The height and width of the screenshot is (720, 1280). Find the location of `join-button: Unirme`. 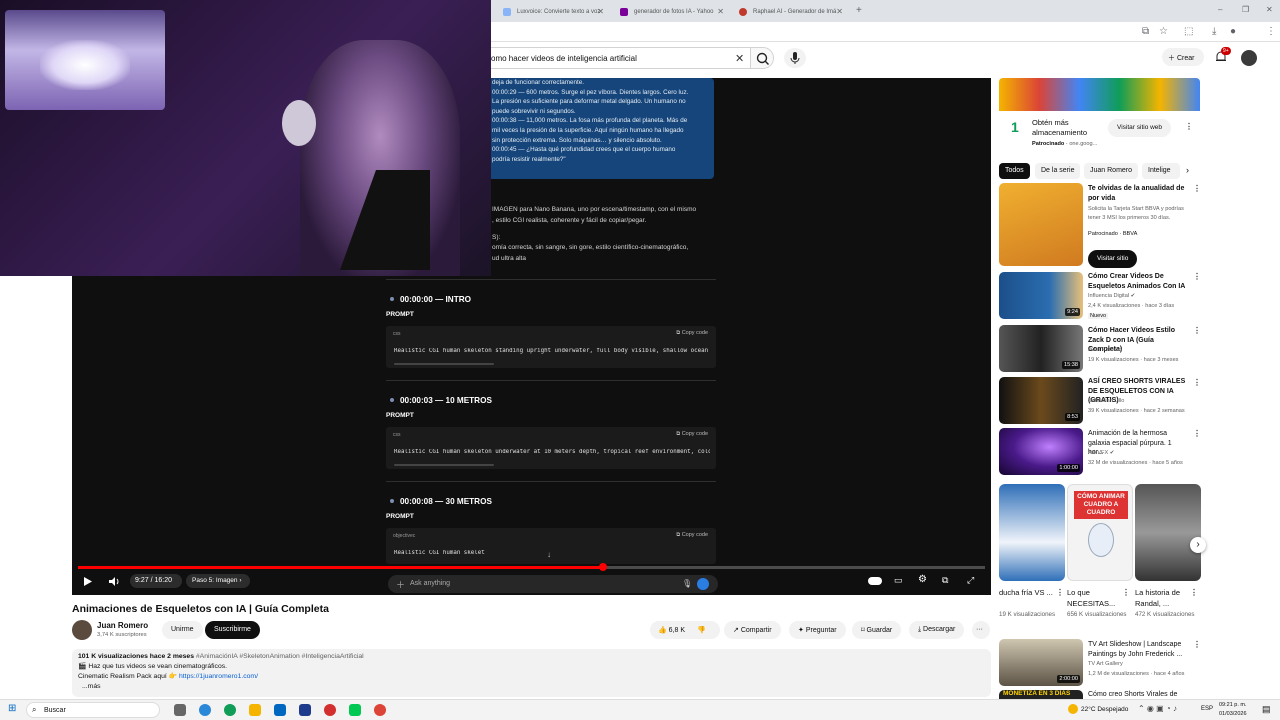

join-button: Unirme is located at coordinates (182, 630).